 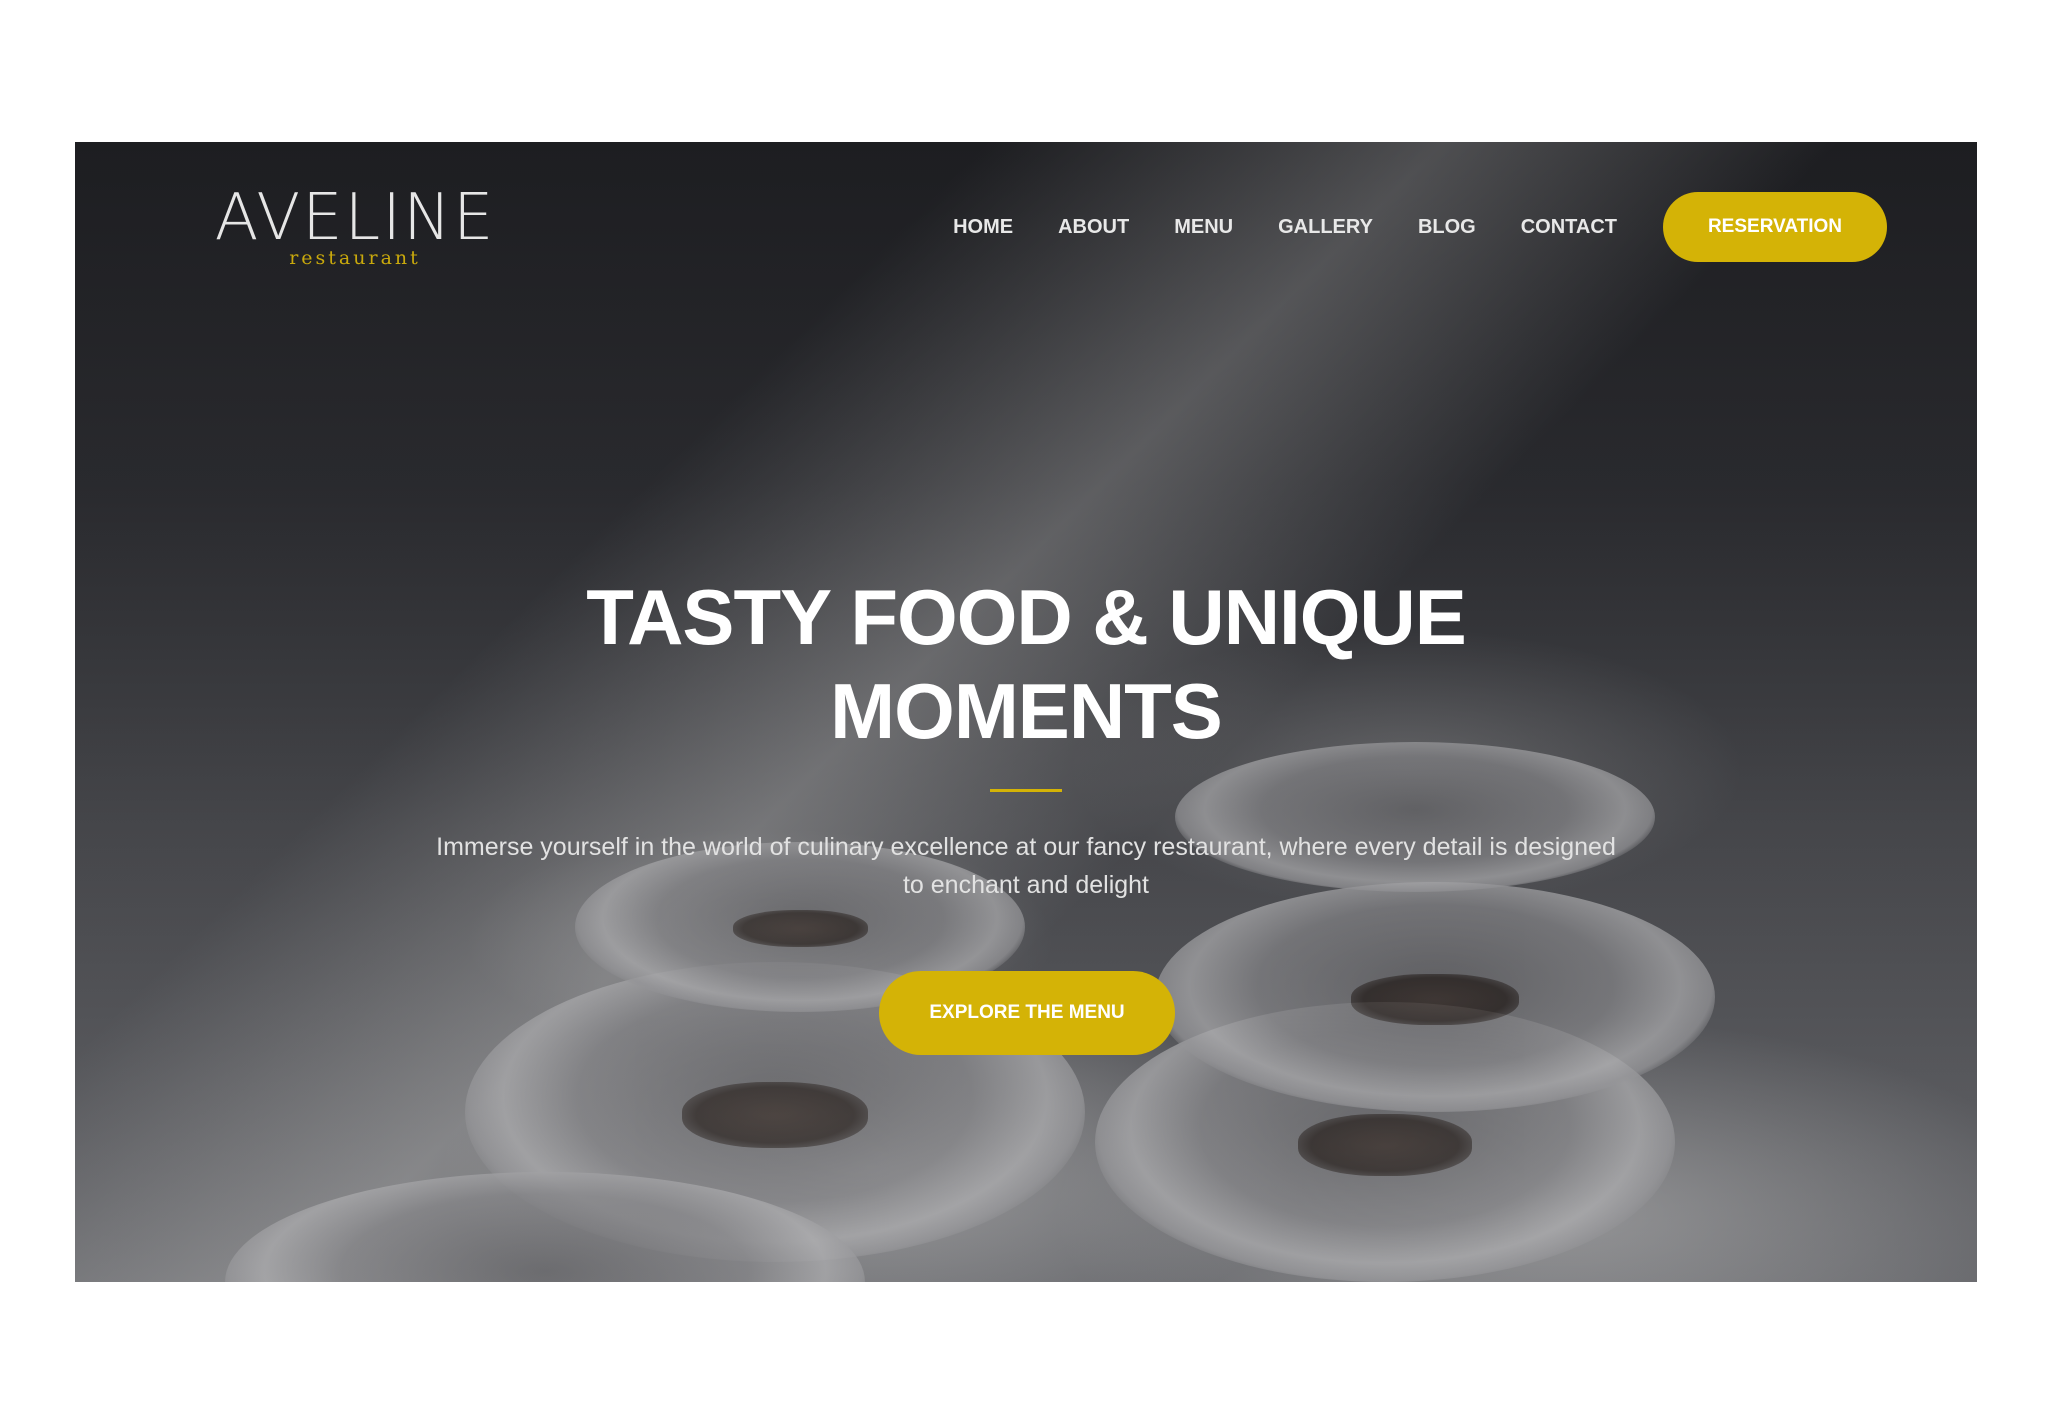 What do you see at coordinates (1569, 227) in the screenshot?
I see `nav-item-contact: CONTACT` at bounding box center [1569, 227].